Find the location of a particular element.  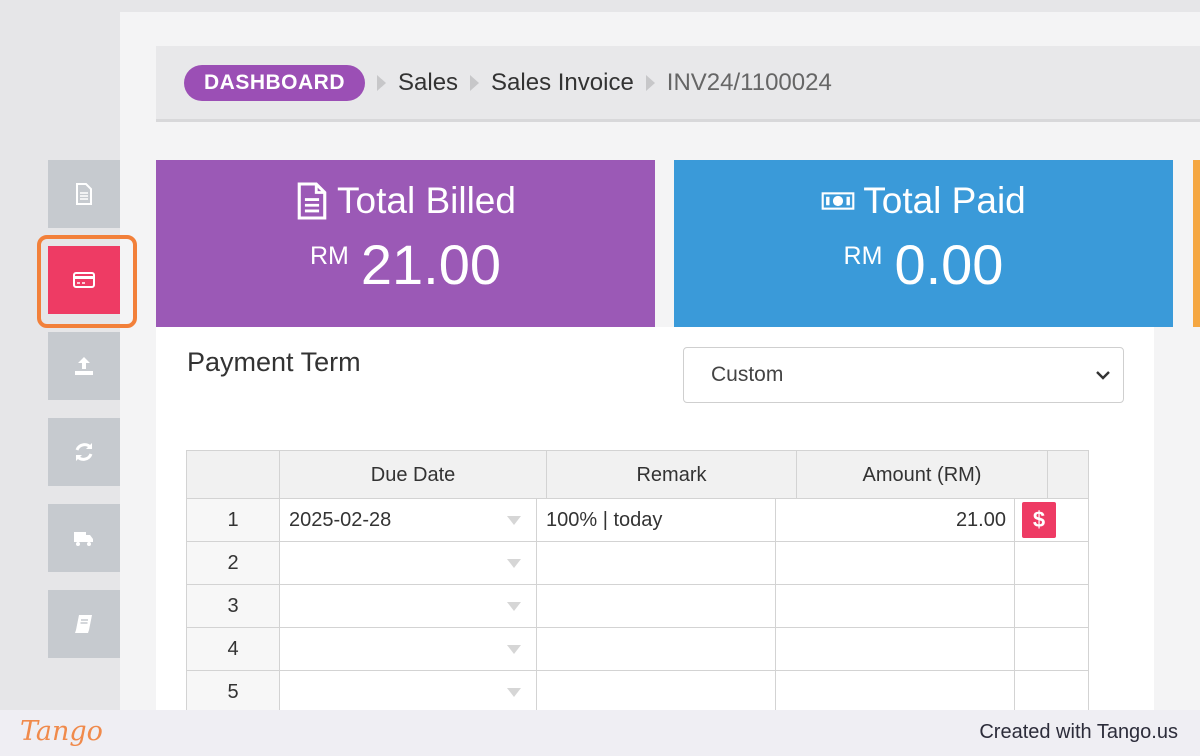

total-paid-currency: RM is located at coordinates (863, 256).